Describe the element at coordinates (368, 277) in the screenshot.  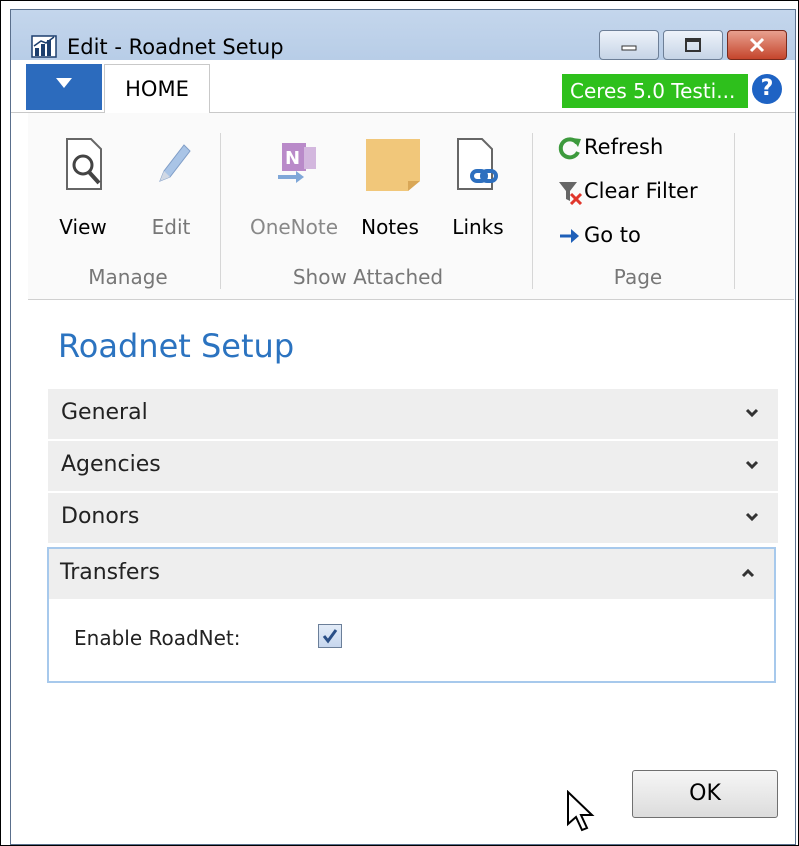
I see `show-attached-group-label: Show Attached` at that location.